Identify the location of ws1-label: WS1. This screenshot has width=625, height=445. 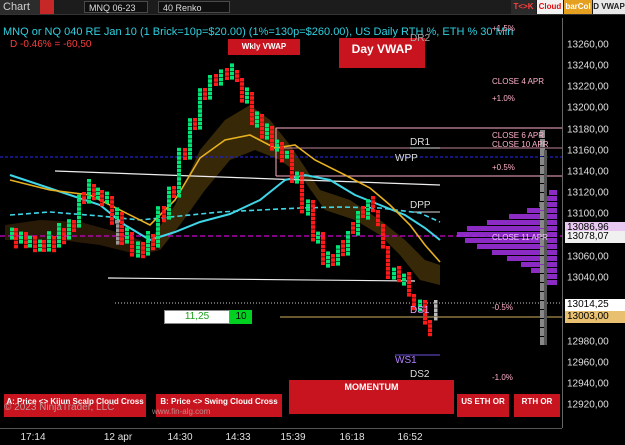
(406, 360).